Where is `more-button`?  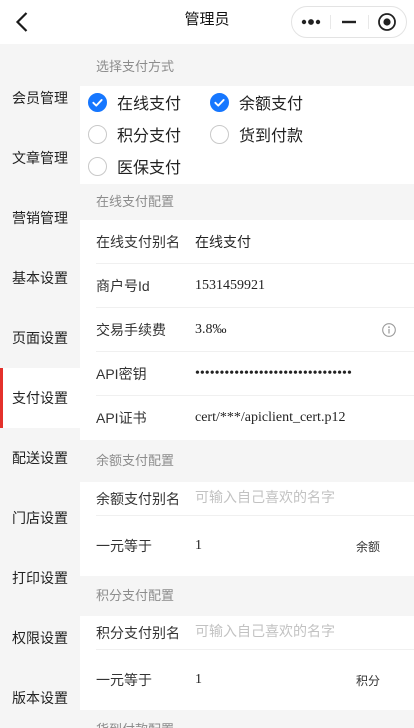
more-button is located at coordinates (311, 22).